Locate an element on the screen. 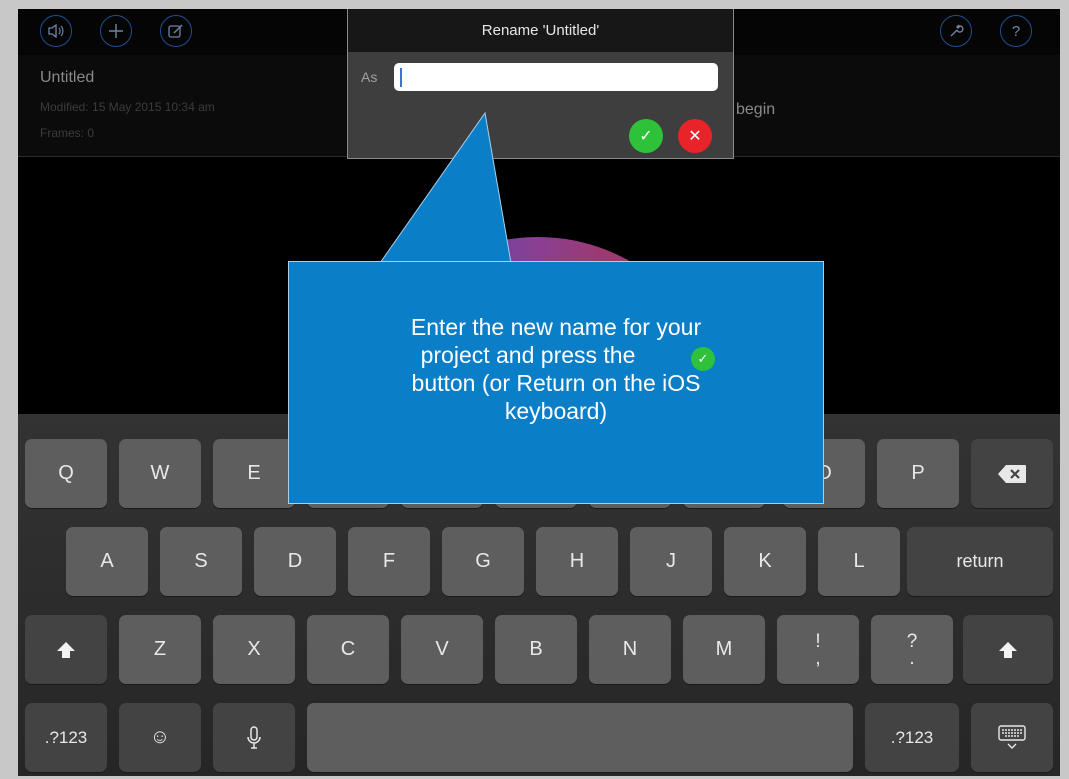 Image resolution: width=1069 pixels, height=779 pixels. key-m: M is located at coordinates (724, 649).